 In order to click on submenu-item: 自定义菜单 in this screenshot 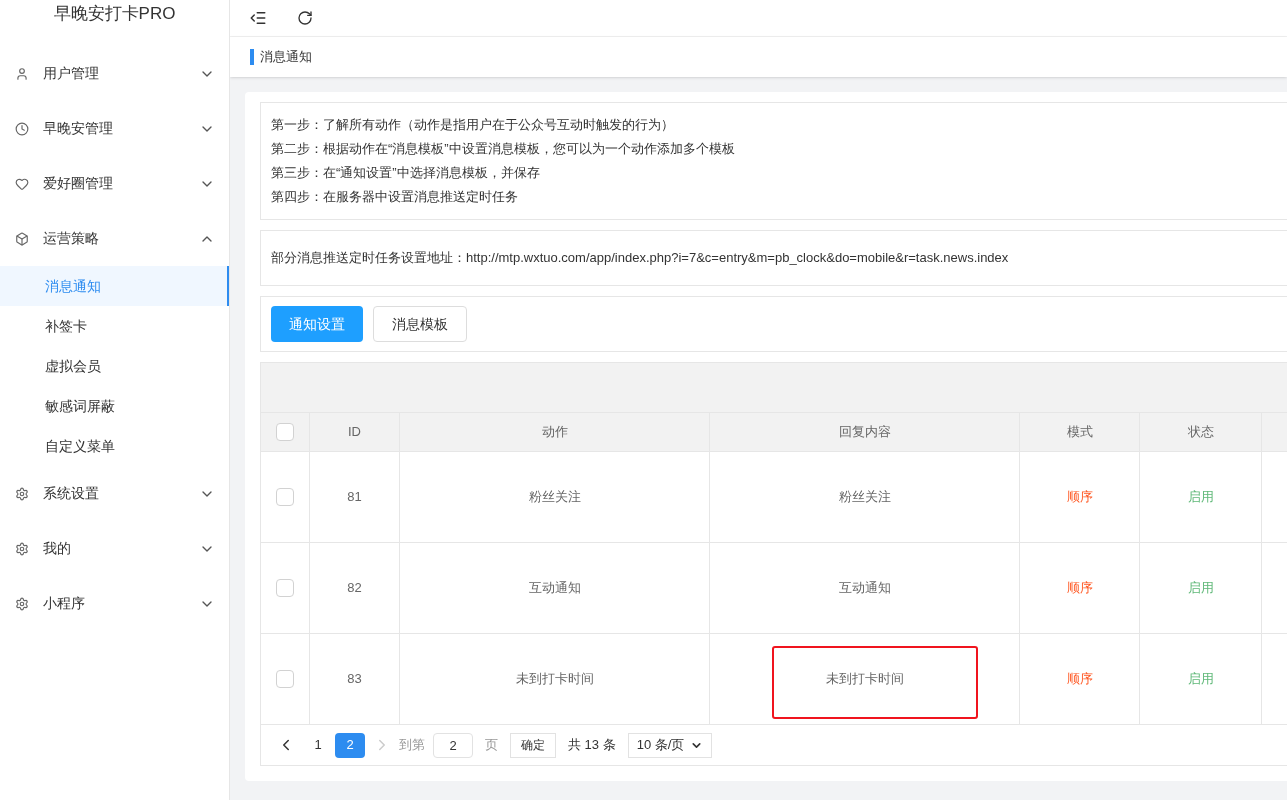, I will do `click(114, 446)`.